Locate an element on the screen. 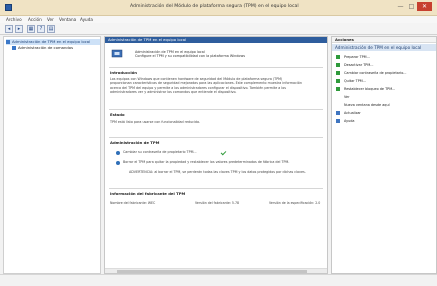  tree-item-label: Administración de TPM en el equipo local is located at coordinates (51, 41).